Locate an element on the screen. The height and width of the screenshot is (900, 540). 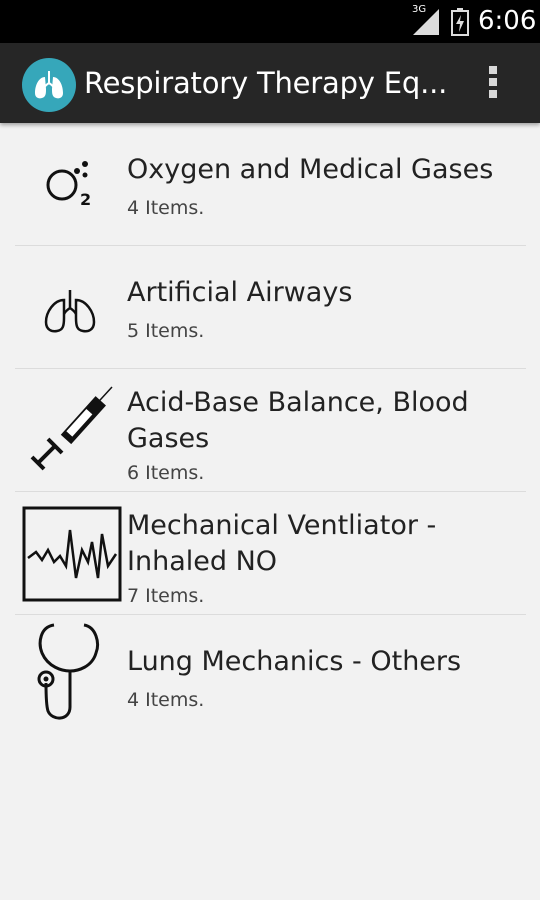
list-item: Acid-Base Balance, Blood Gases 6 Items. is located at coordinates (270, 430).